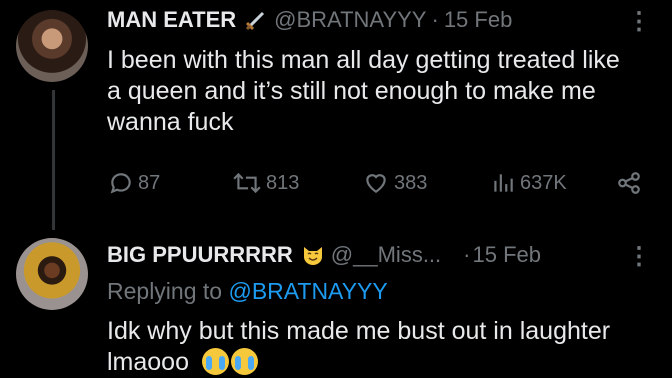 This screenshot has width=672, height=378. I want to click on share-icon, so click(629, 183).